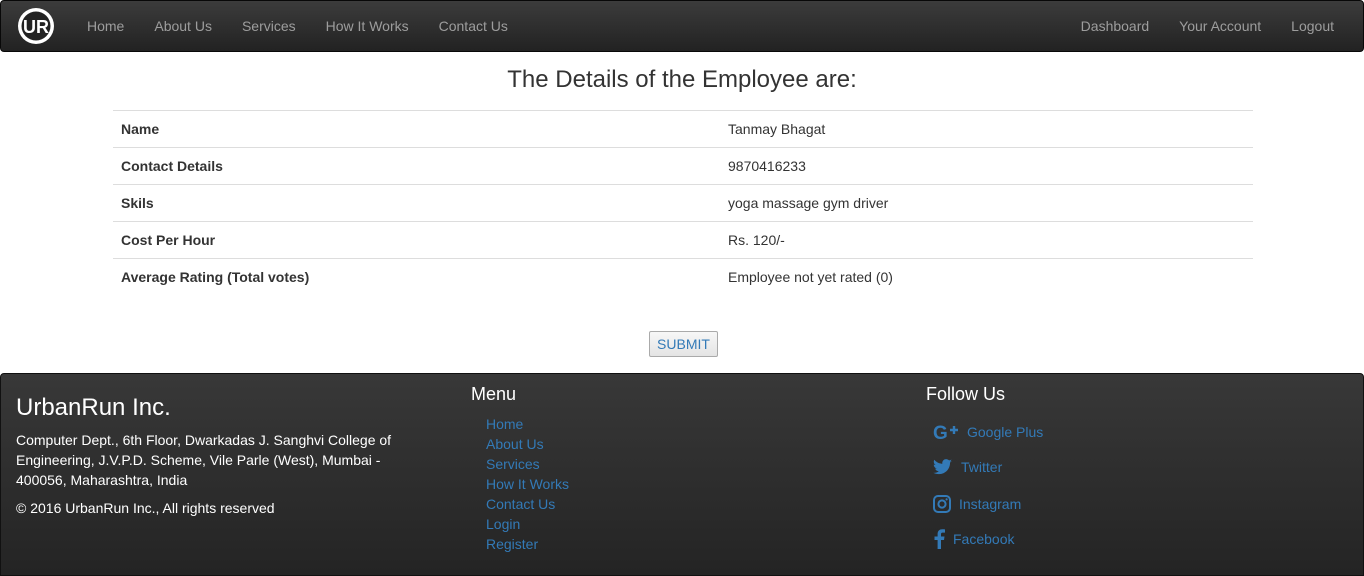 This screenshot has height=576, width=1364. I want to click on social-instagram: Instagram, so click(977, 504).